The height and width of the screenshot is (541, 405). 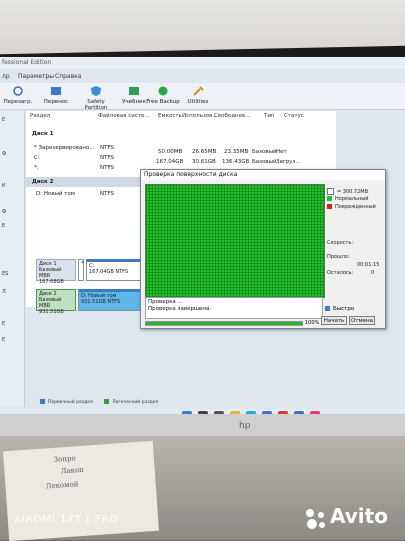 I want to click on reboot-icon, so click(x=18, y=91).